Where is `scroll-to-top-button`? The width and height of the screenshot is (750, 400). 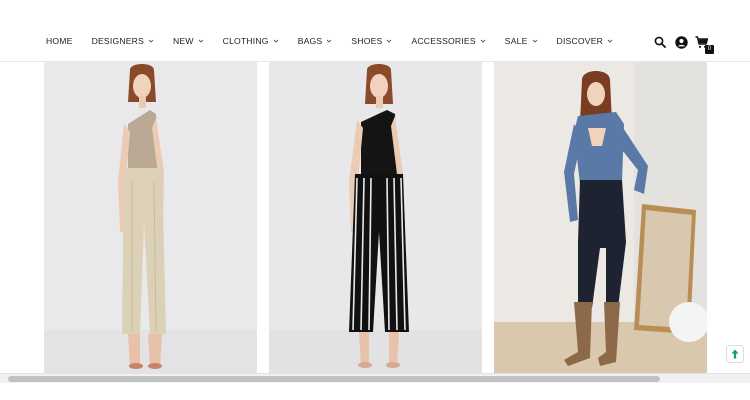 scroll-to-top-button is located at coordinates (735, 354).